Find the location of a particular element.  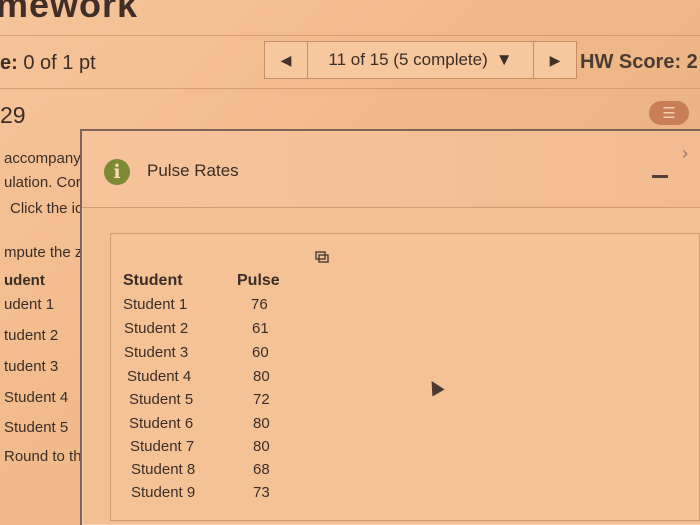

table-row: Student 8 is located at coordinates (163, 469).